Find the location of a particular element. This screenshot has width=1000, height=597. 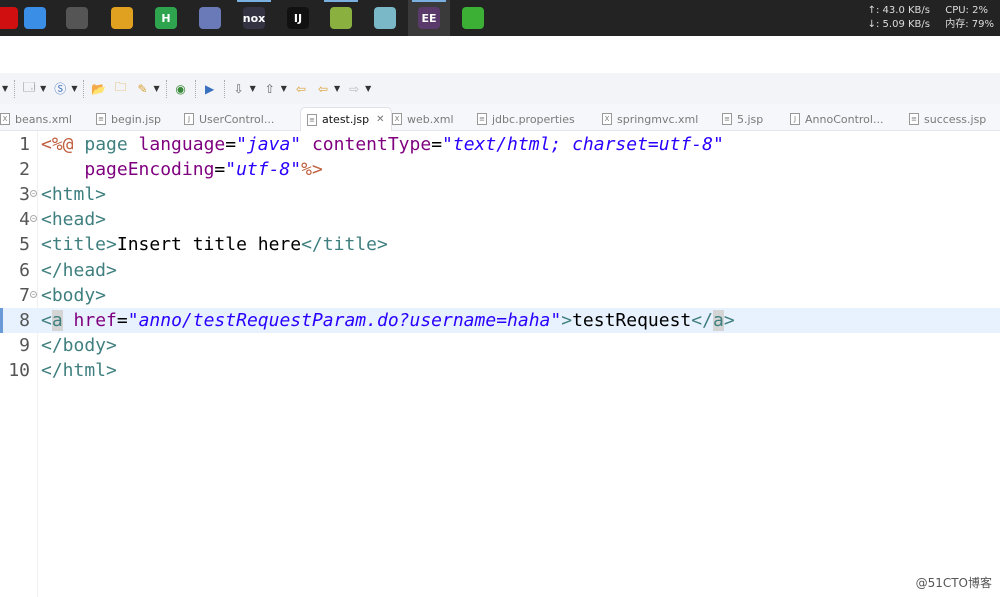

tab-begin-jsp: ≡ begin.jsp is located at coordinates (128, 119).